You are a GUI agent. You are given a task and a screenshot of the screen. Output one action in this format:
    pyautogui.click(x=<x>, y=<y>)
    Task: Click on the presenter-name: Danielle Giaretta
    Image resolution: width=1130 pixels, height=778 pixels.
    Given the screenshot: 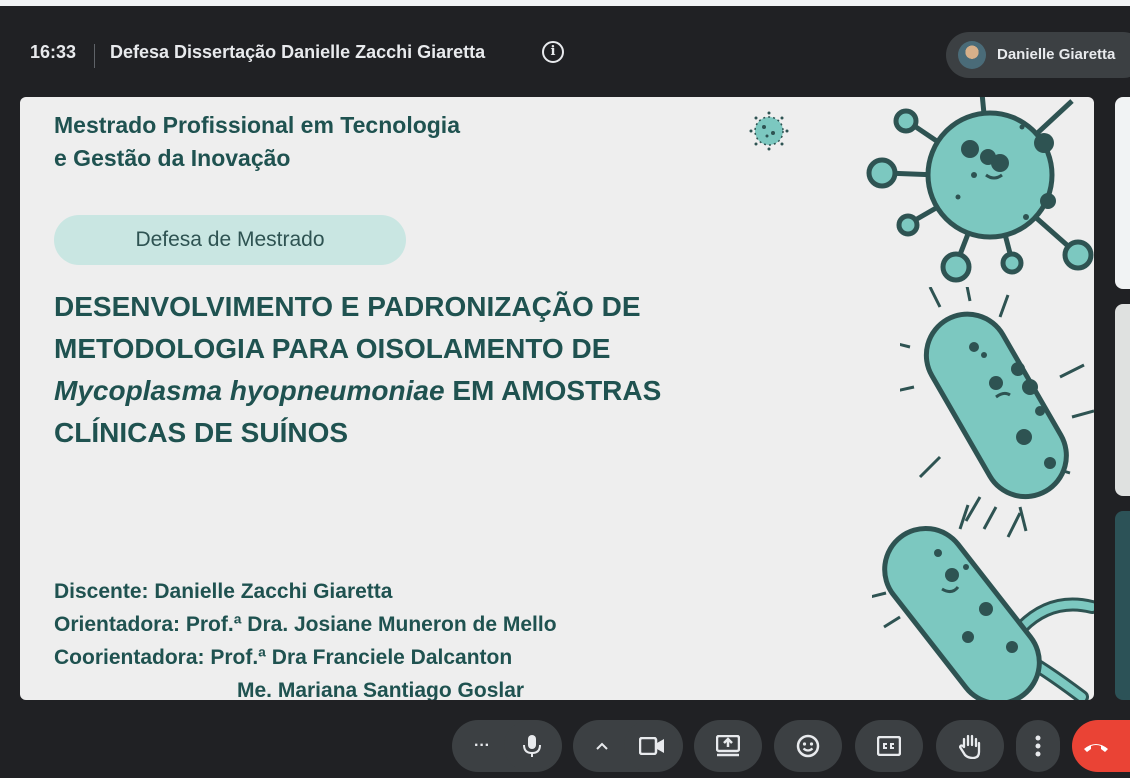 What is the action you would take?
    pyautogui.click(x=1056, y=54)
    